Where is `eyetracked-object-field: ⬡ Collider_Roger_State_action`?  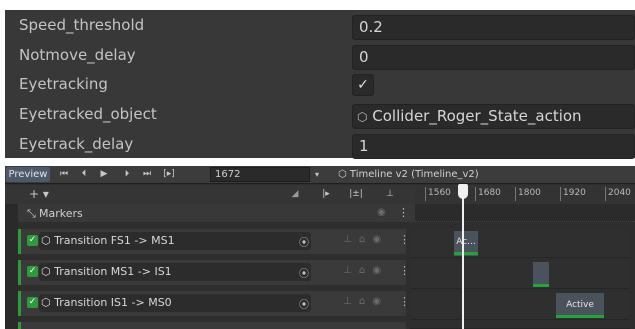 eyetracked-object-field: ⬡ Collider_Roger_State_action is located at coordinates (493, 116).